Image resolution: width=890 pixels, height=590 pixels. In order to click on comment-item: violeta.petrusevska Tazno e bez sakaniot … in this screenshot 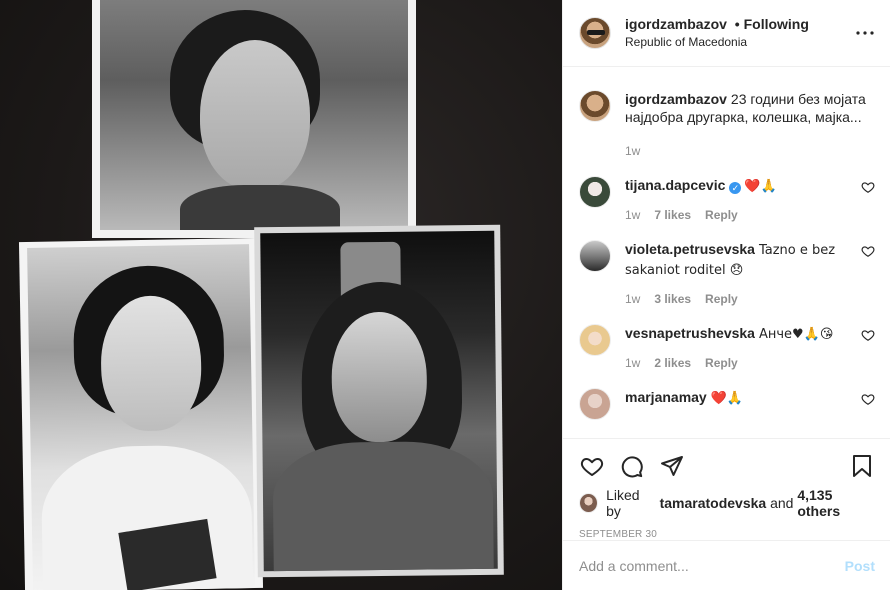, I will do `click(727, 274)`.